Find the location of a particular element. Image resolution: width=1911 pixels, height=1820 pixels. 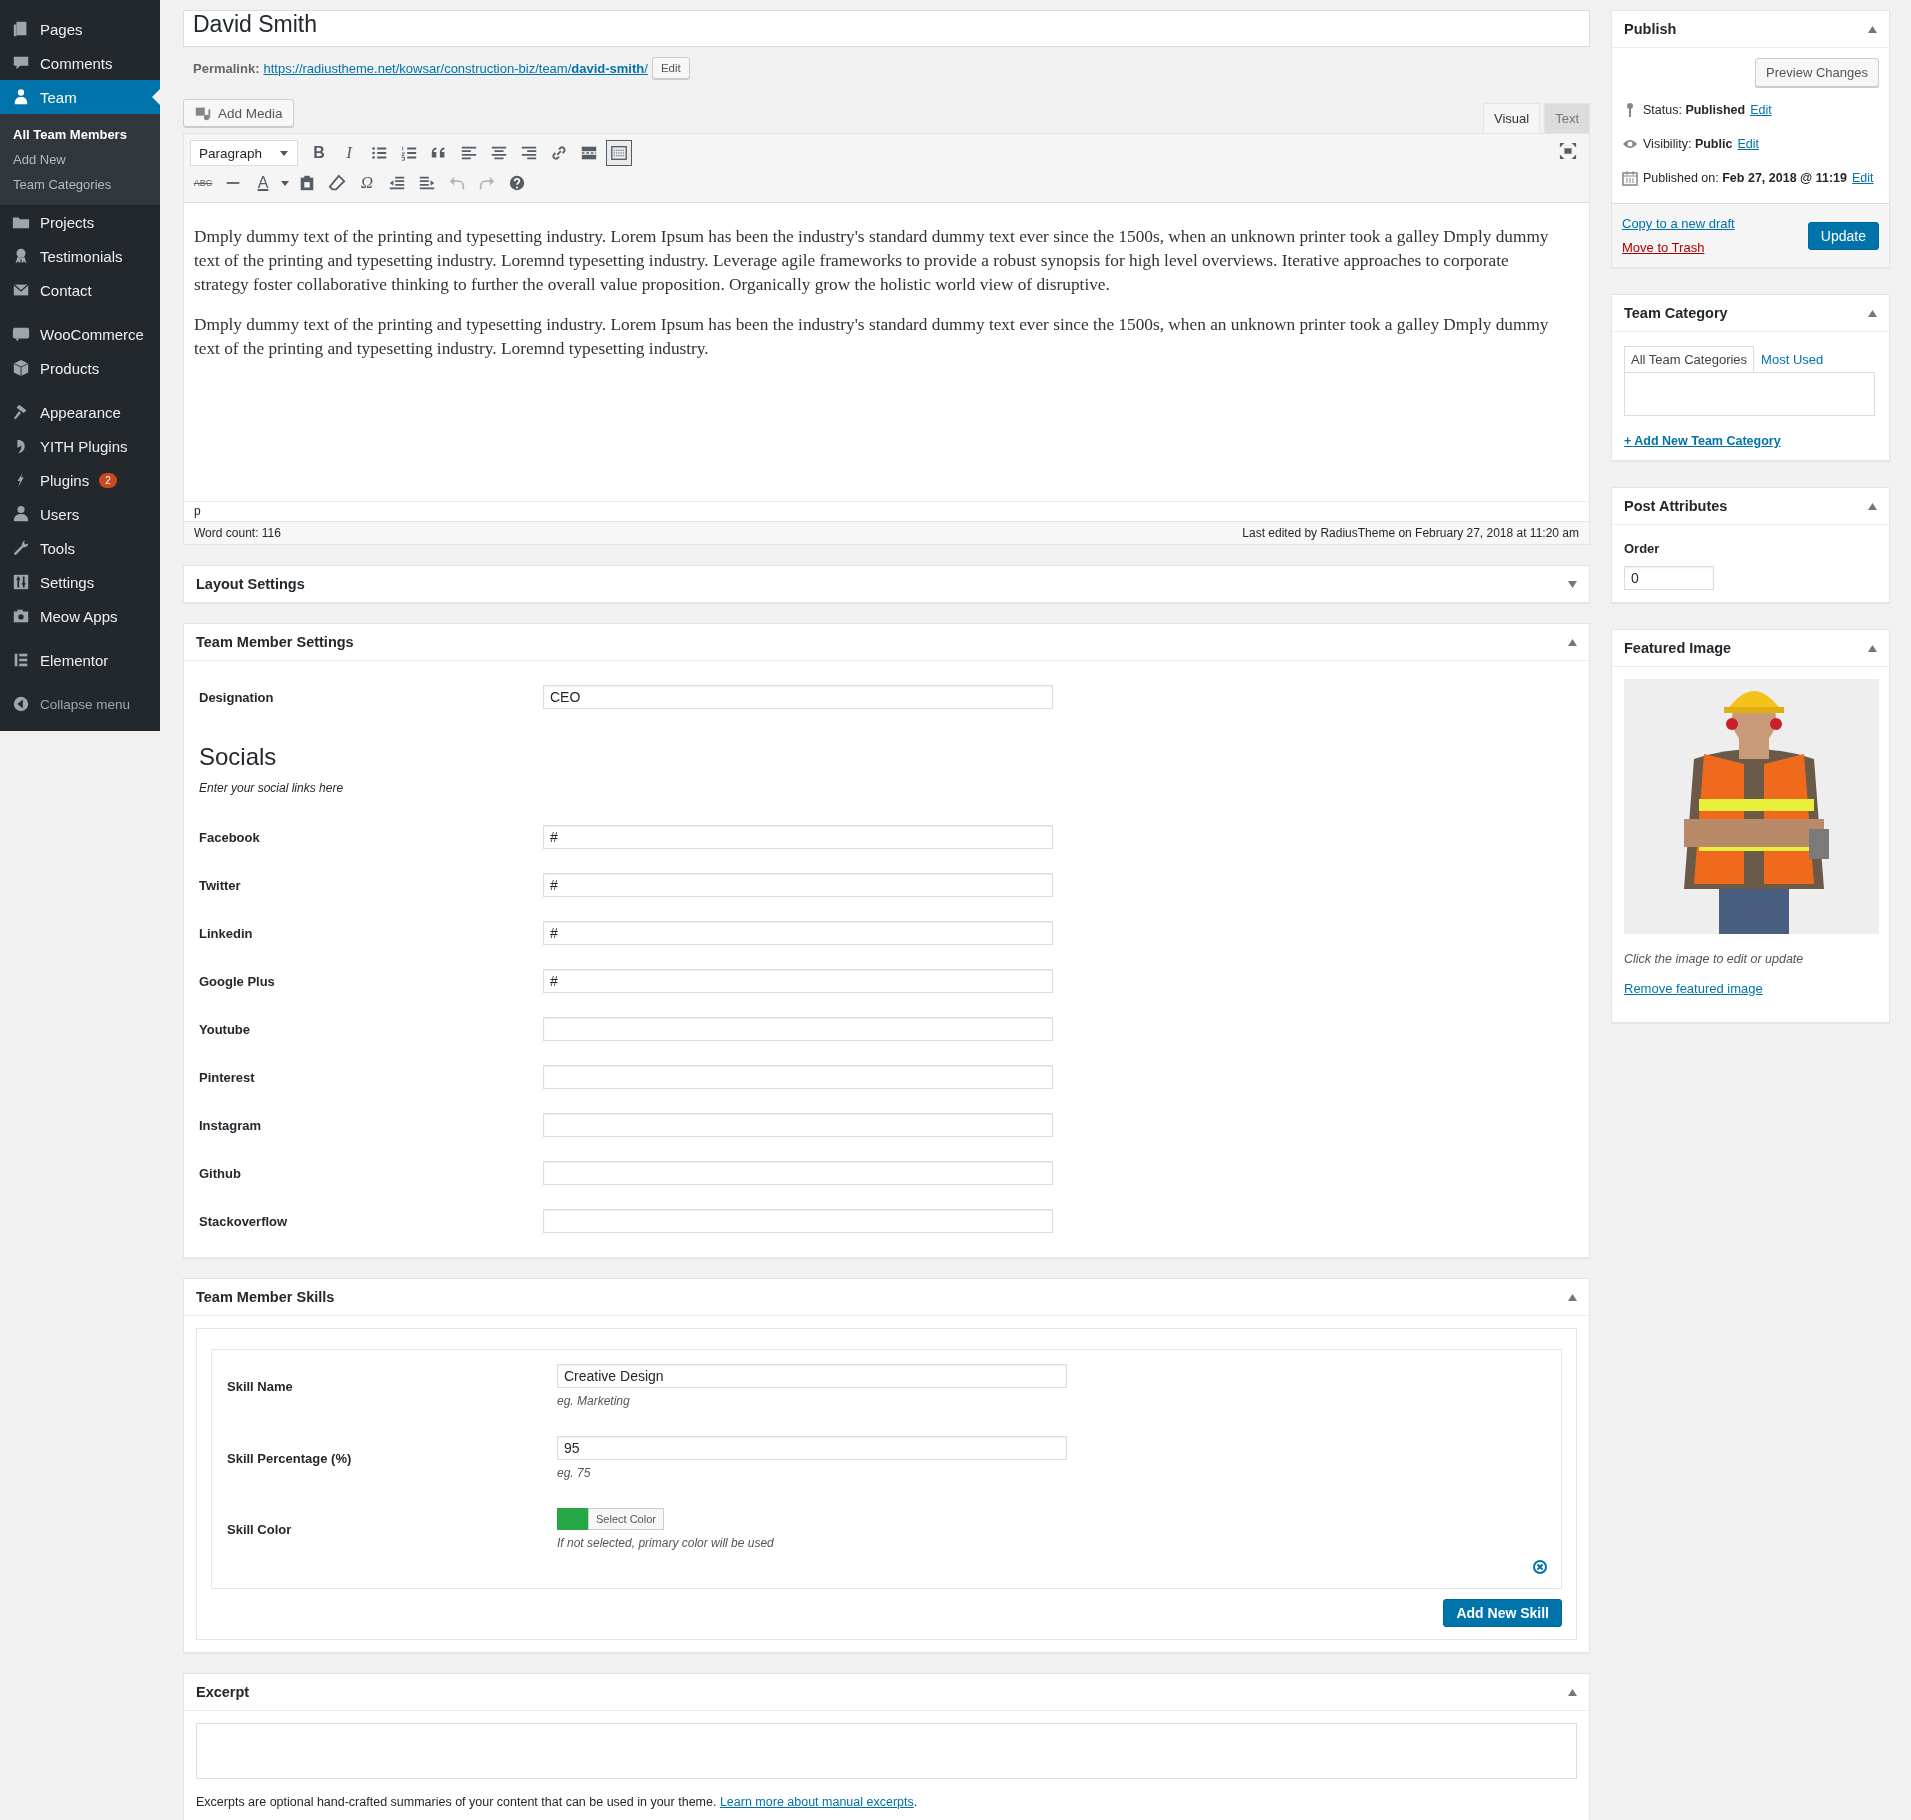

menu-item: Tools is located at coordinates (80, 548).